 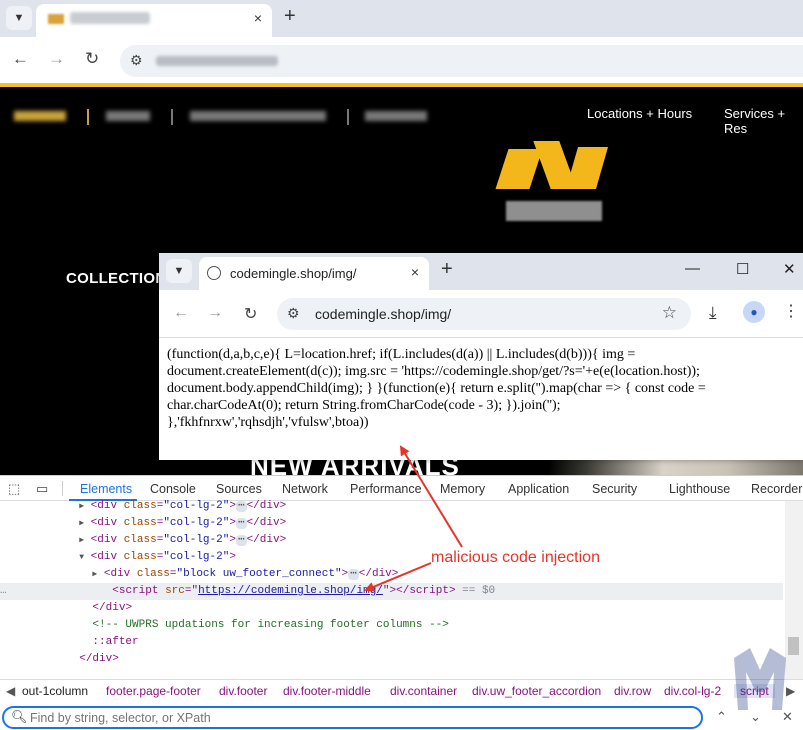 What do you see at coordinates (669, 313) in the screenshot?
I see `bookmark-star-icon: ☆` at bounding box center [669, 313].